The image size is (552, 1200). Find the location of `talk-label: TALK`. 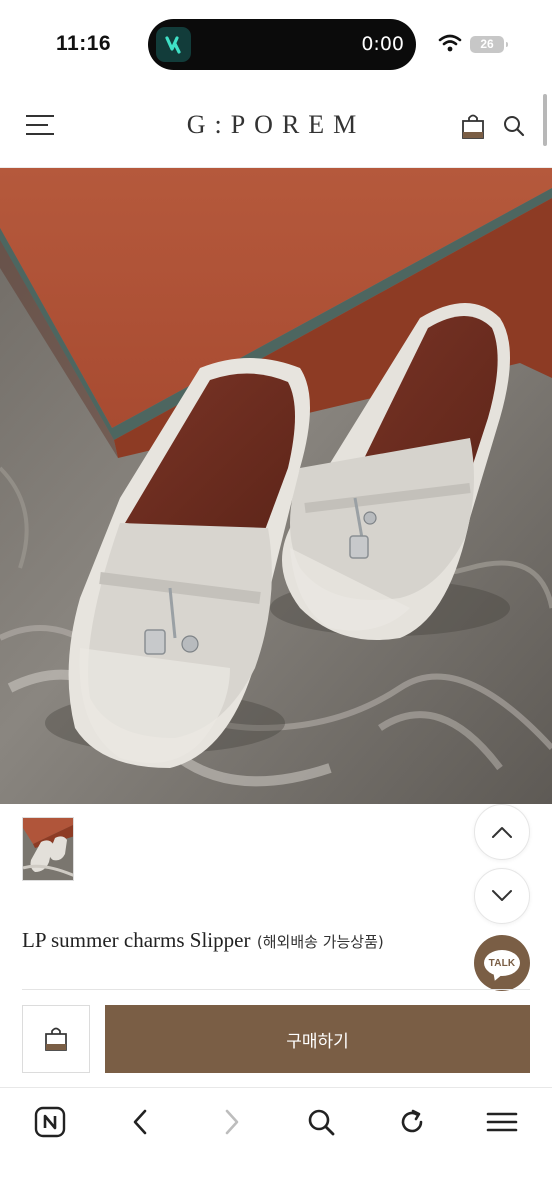

talk-label: TALK is located at coordinates (502, 963).